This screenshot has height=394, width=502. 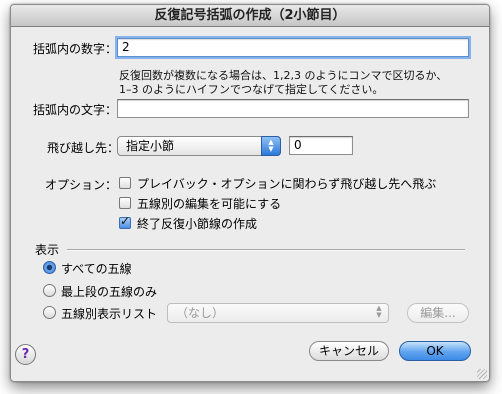 I want to click on cancel-button: キャンセル, so click(x=349, y=351).